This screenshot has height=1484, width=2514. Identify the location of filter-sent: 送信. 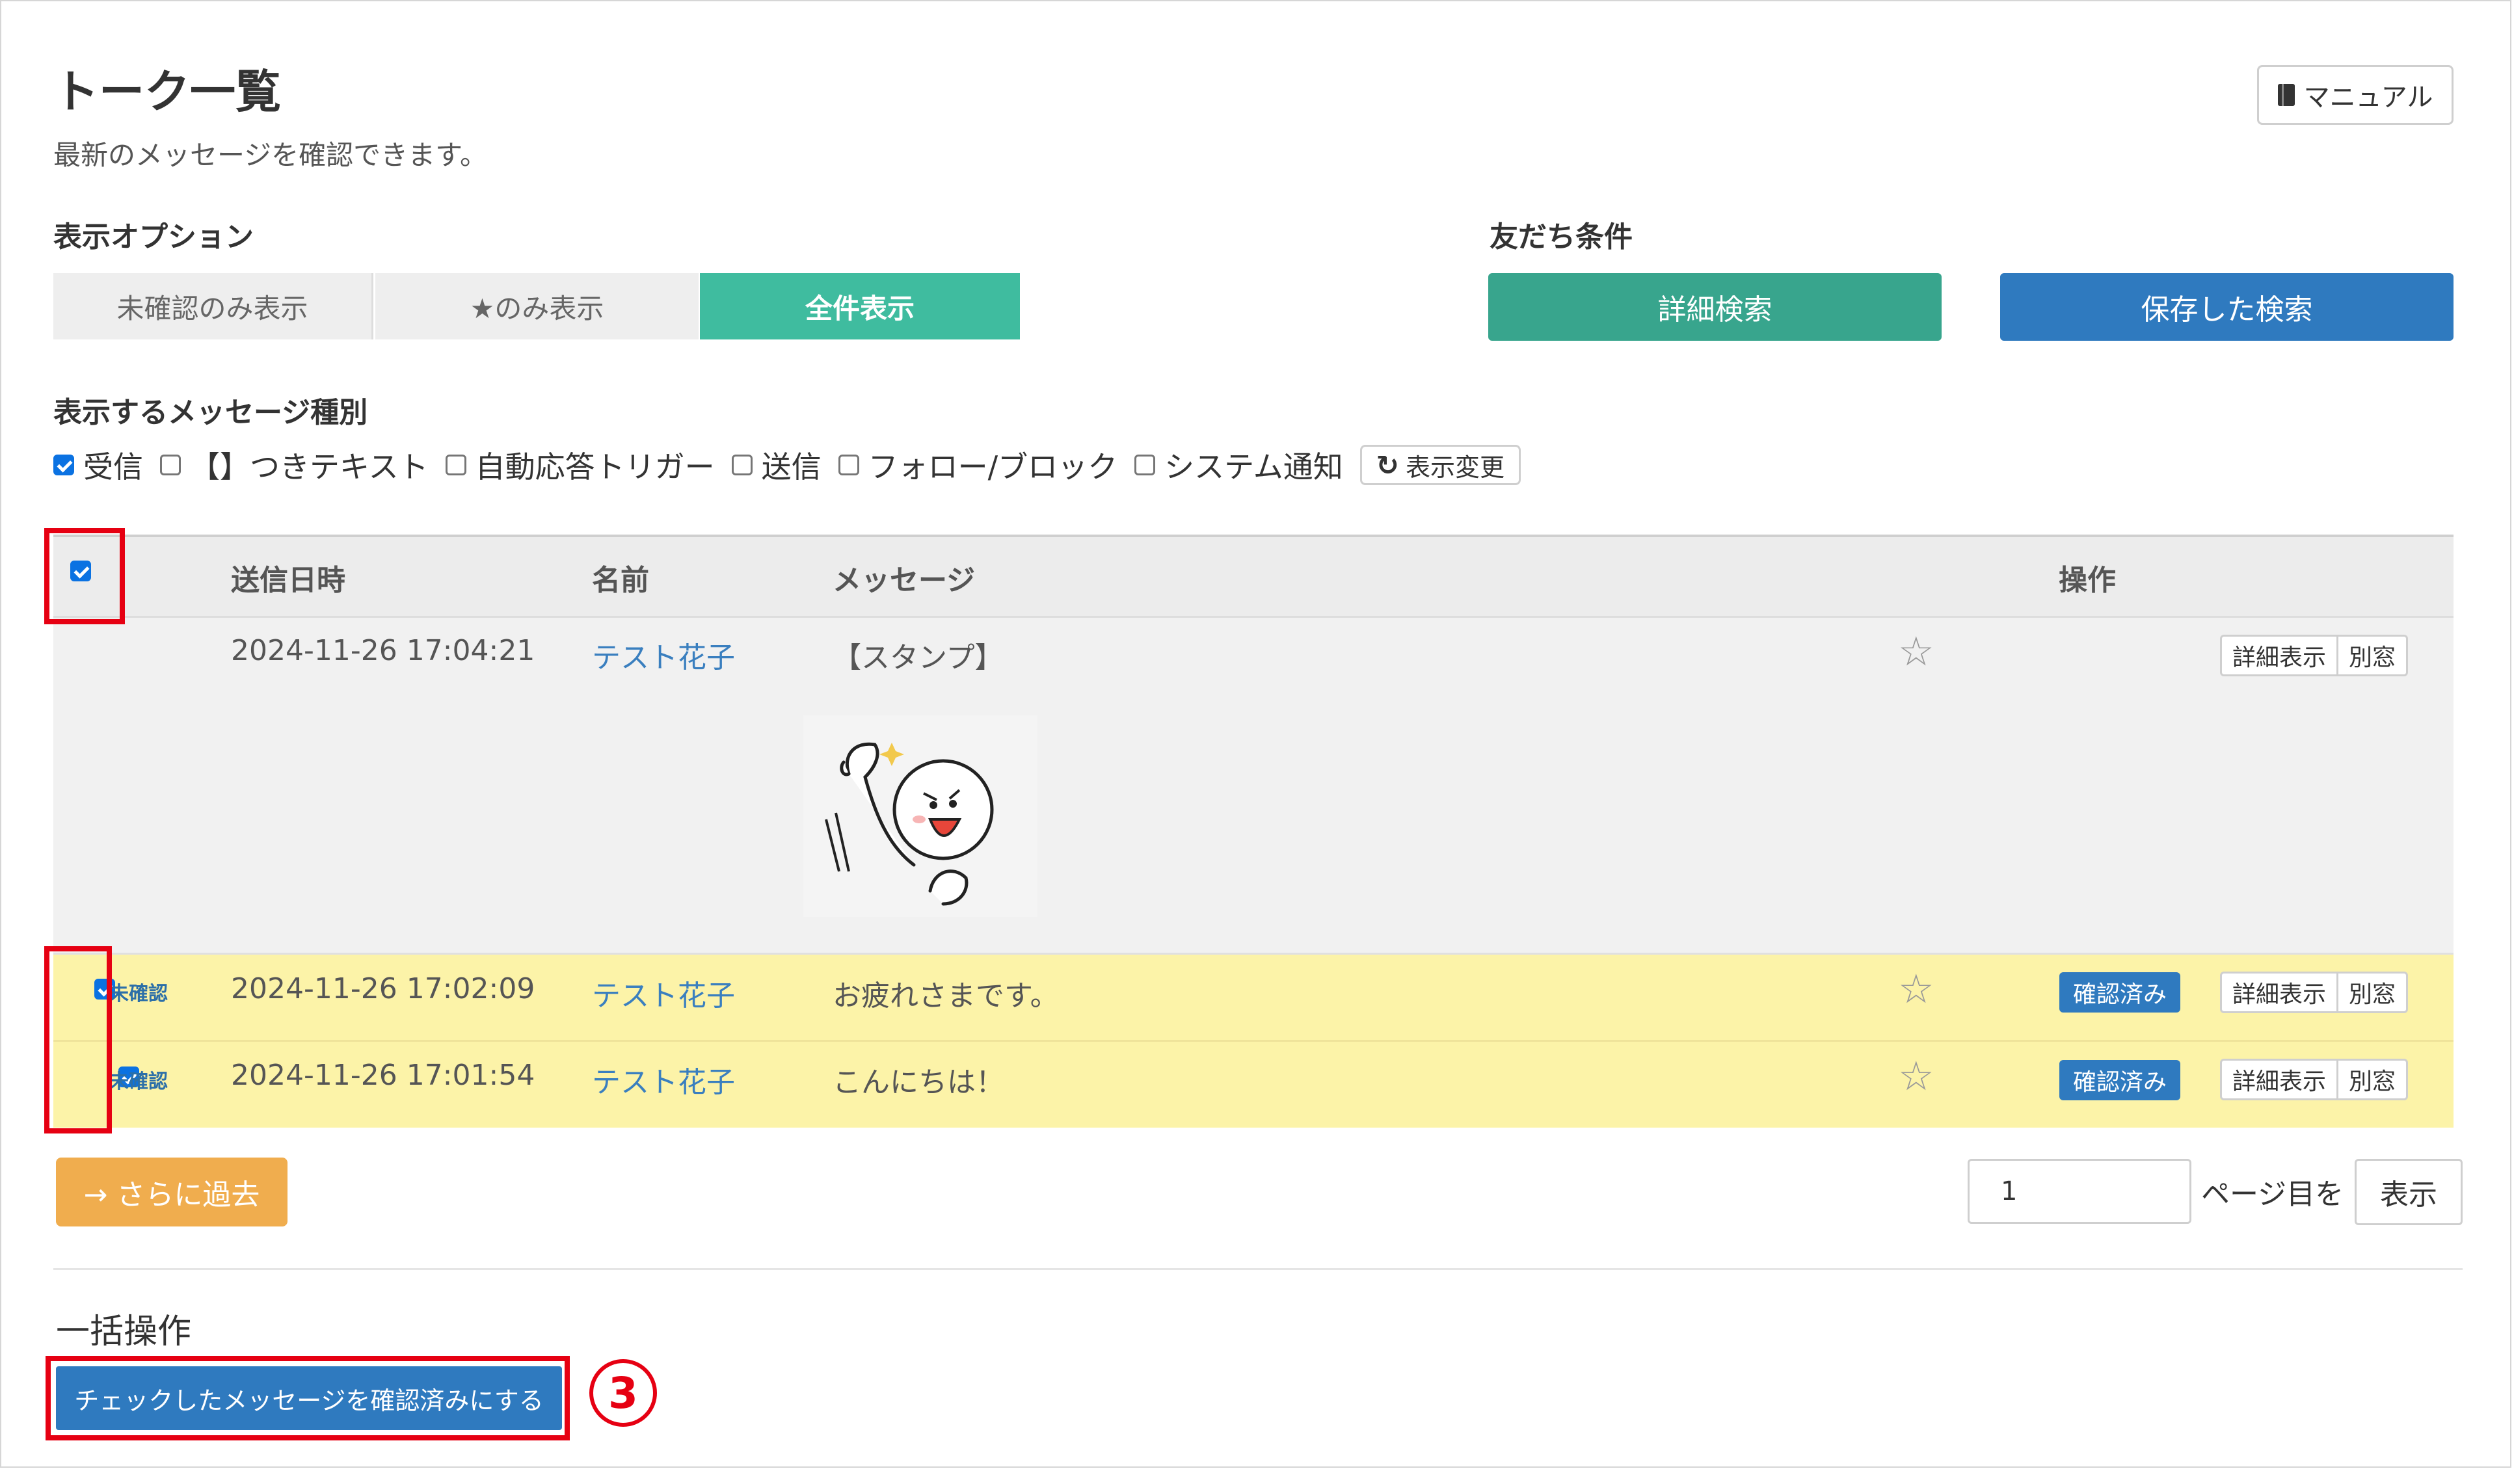
(776, 465).